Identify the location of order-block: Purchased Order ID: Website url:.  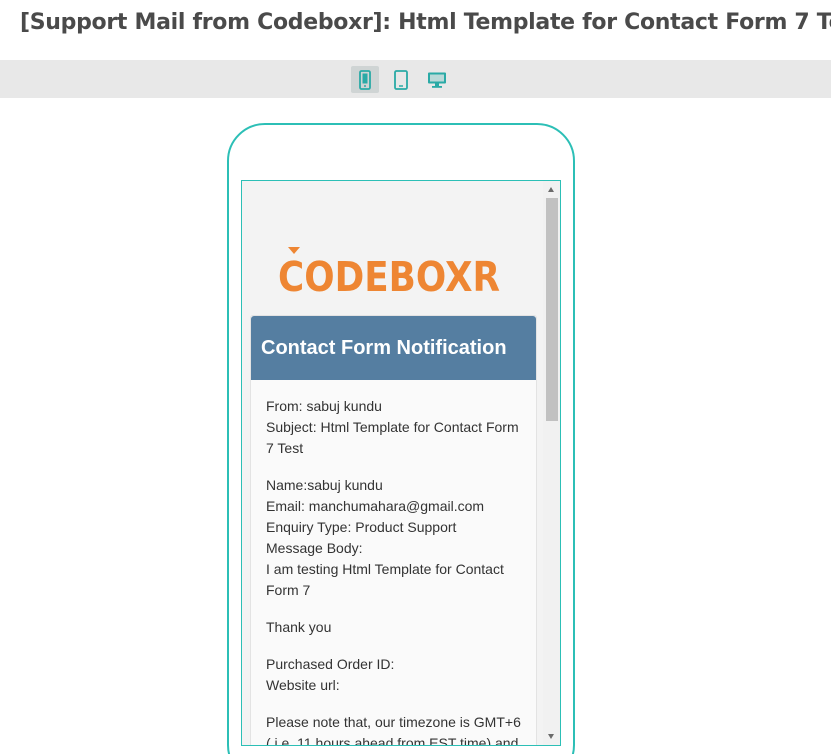
(397, 675).